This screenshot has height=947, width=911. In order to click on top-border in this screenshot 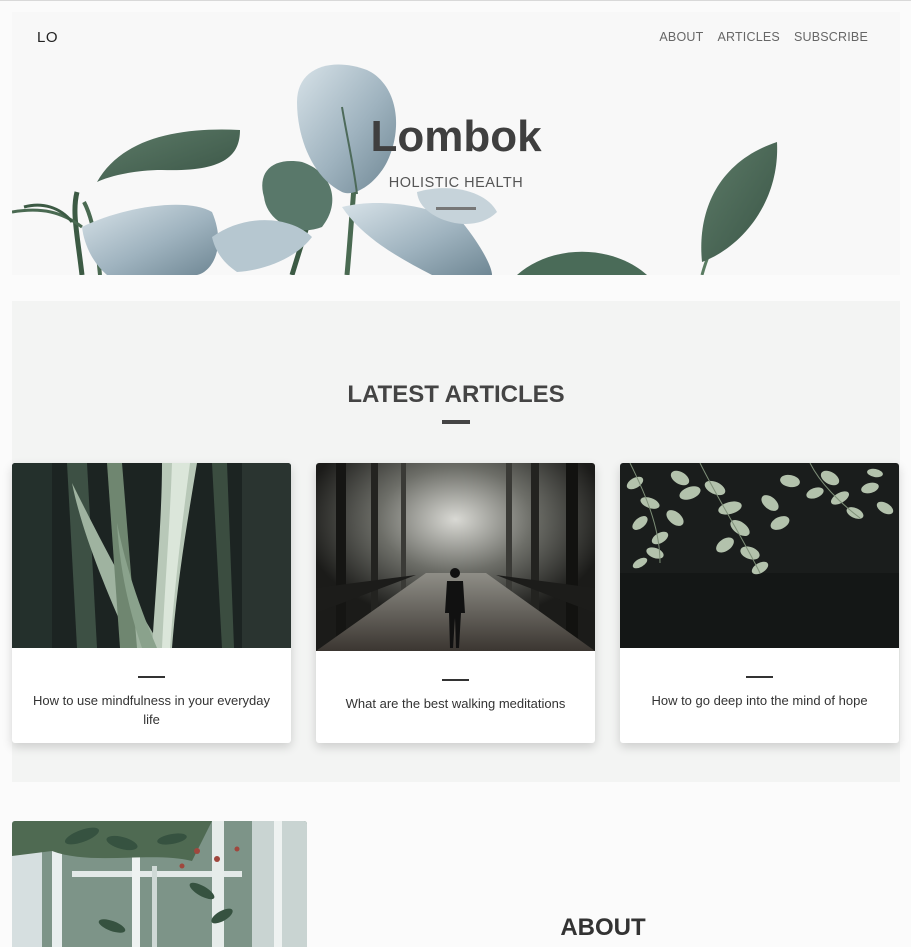, I will do `click(455, 0)`.